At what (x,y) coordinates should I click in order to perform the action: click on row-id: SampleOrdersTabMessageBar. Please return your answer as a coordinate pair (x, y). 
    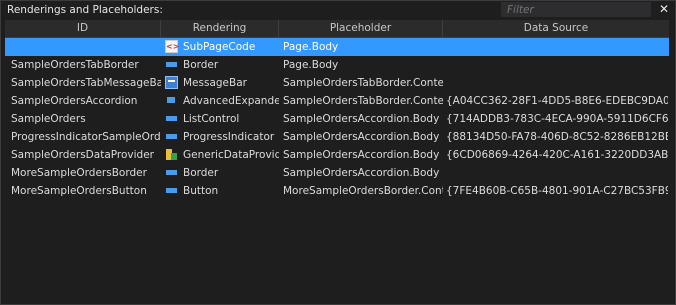
    Looking at the image, I should click on (86, 83).